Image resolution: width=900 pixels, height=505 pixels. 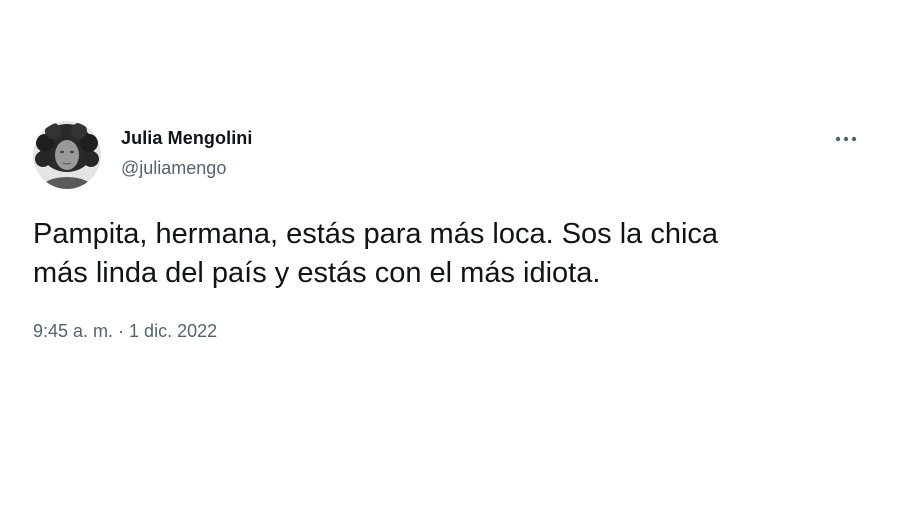 I want to click on tweet-meta: 9:45 a. m. · 1 dic. 2022, so click(x=125, y=331).